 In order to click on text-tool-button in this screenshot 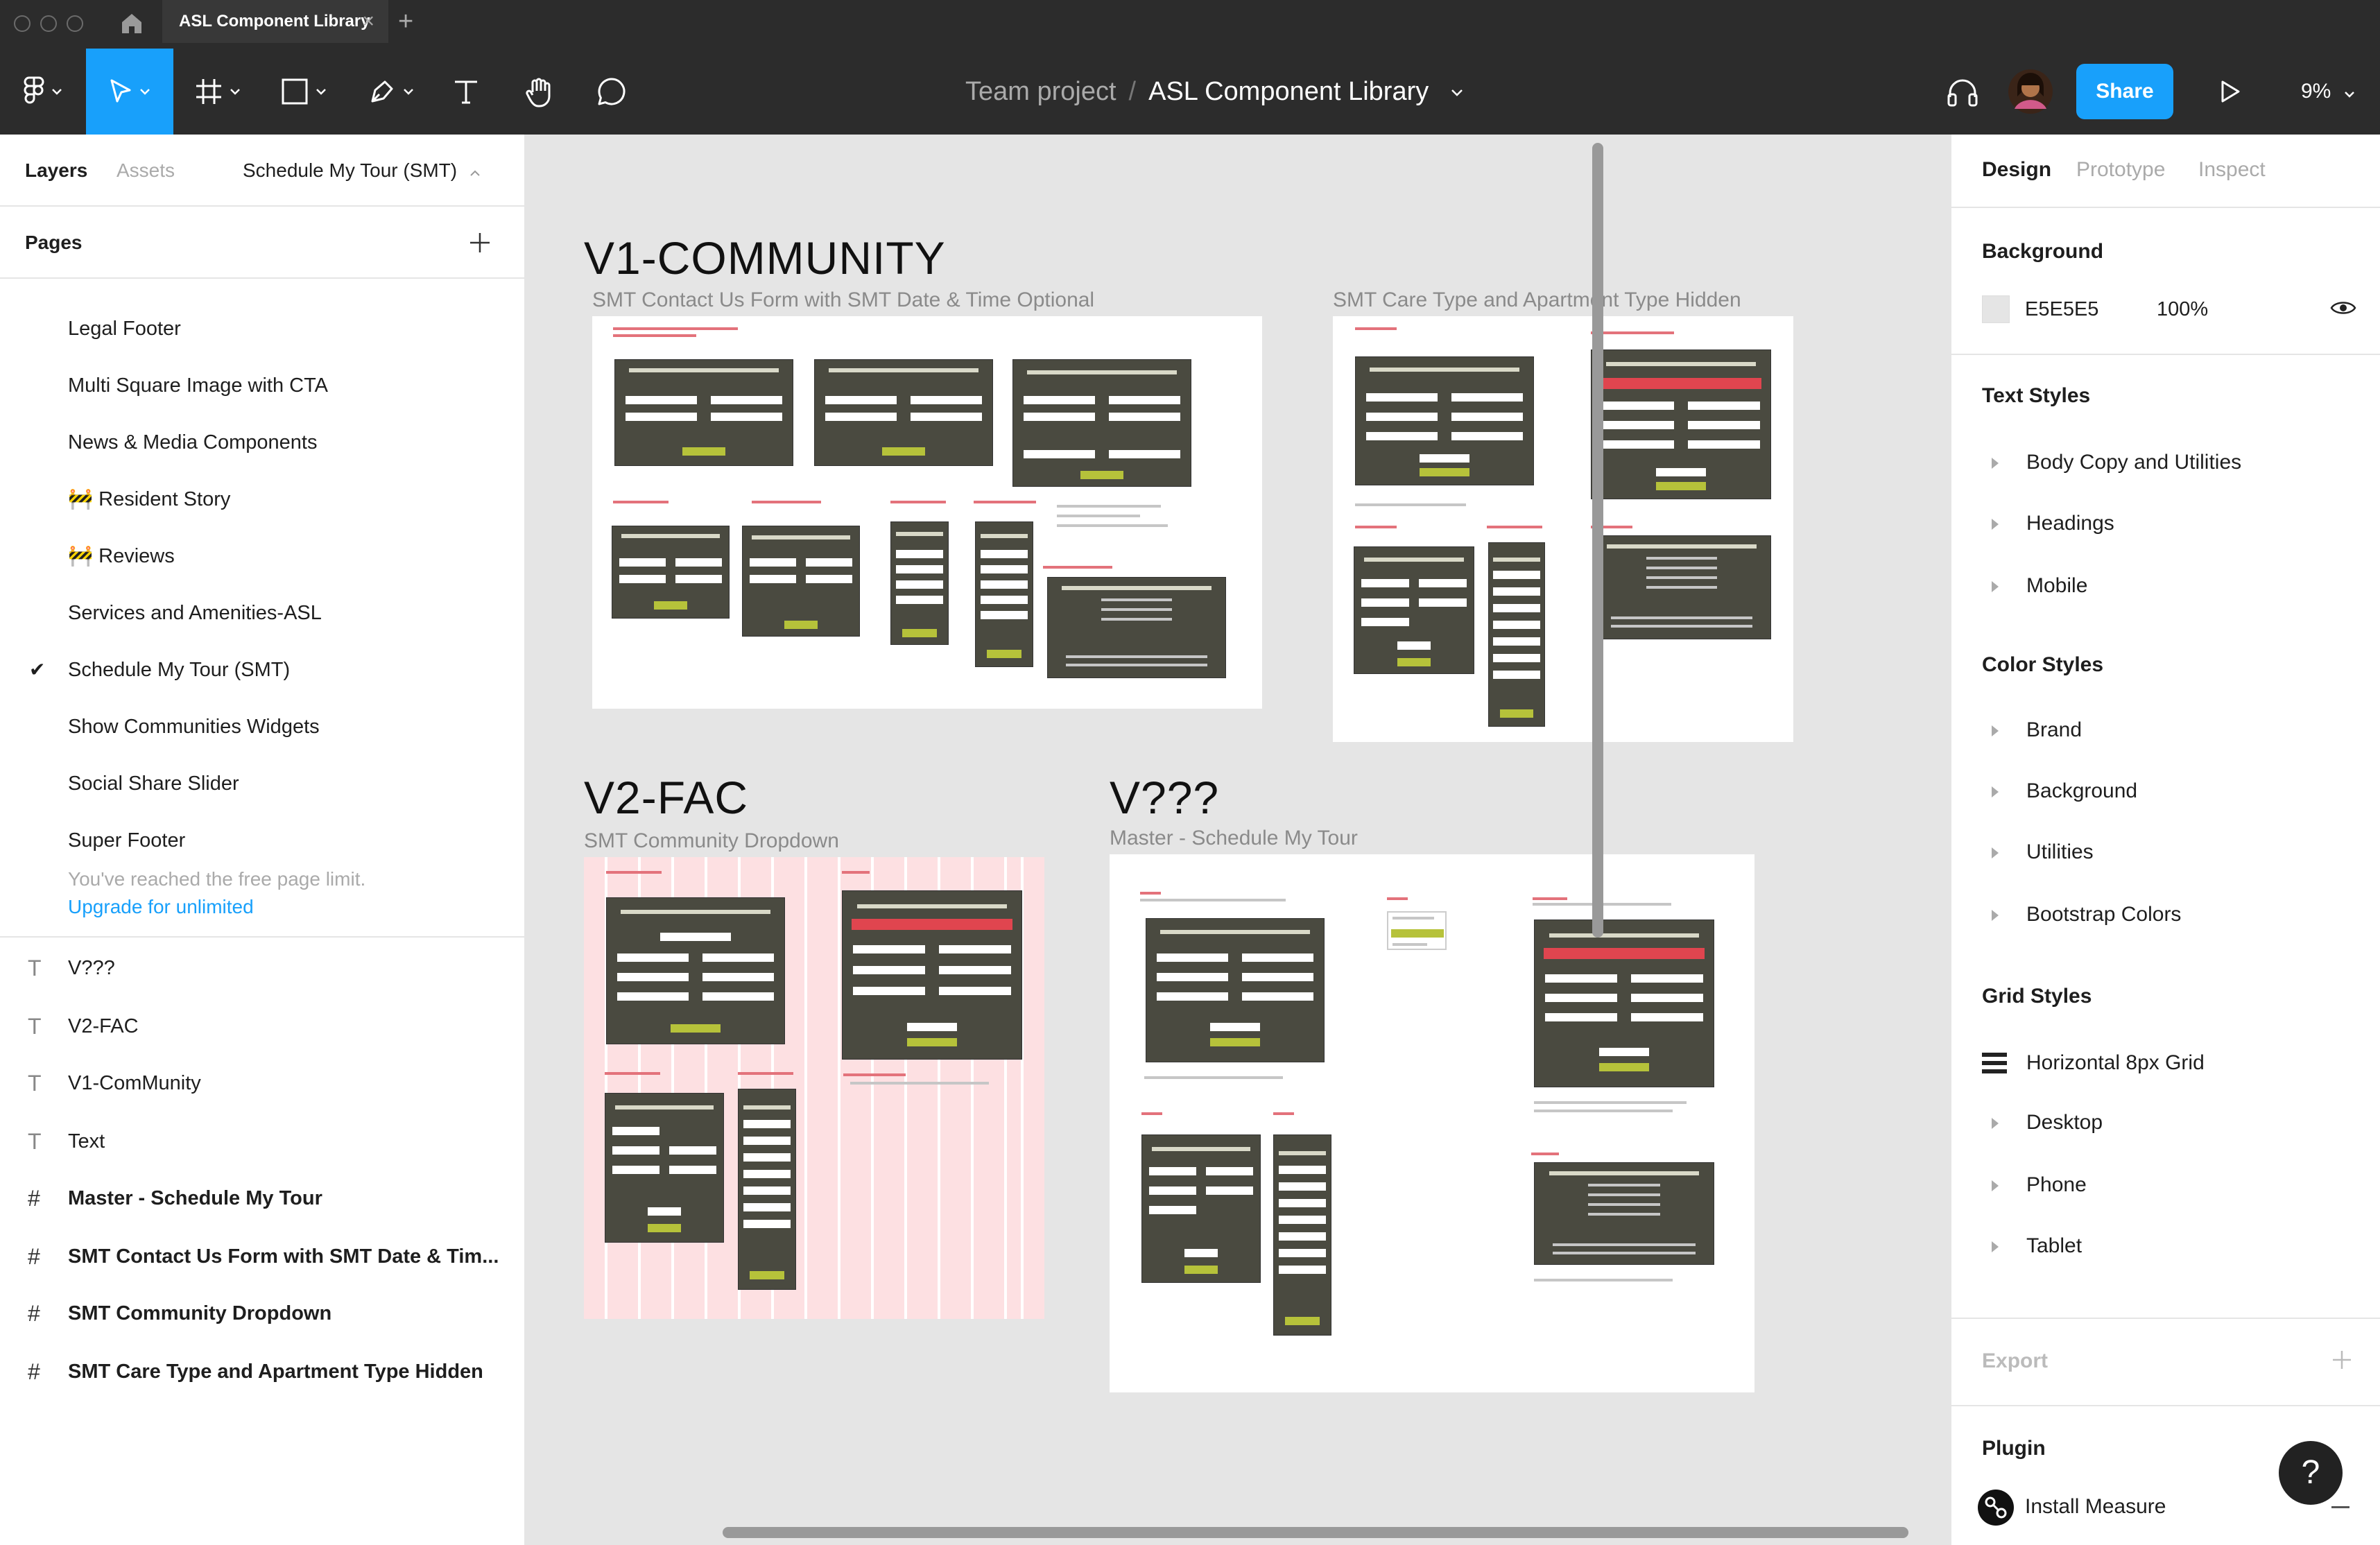, I will do `click(466, 92)`.